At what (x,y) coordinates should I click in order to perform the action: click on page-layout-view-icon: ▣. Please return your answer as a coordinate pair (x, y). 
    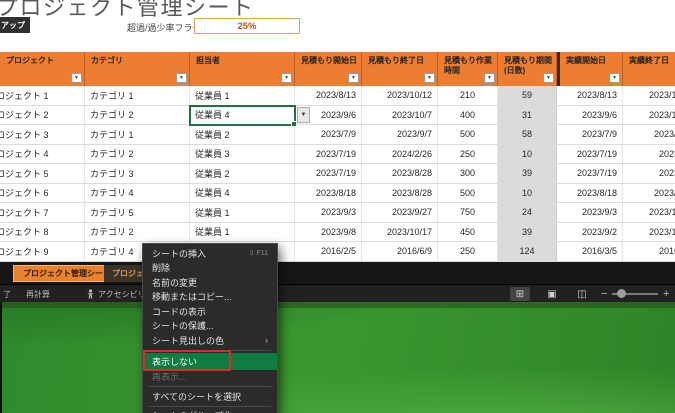
    Looking at the image, I should click on (552, 294).